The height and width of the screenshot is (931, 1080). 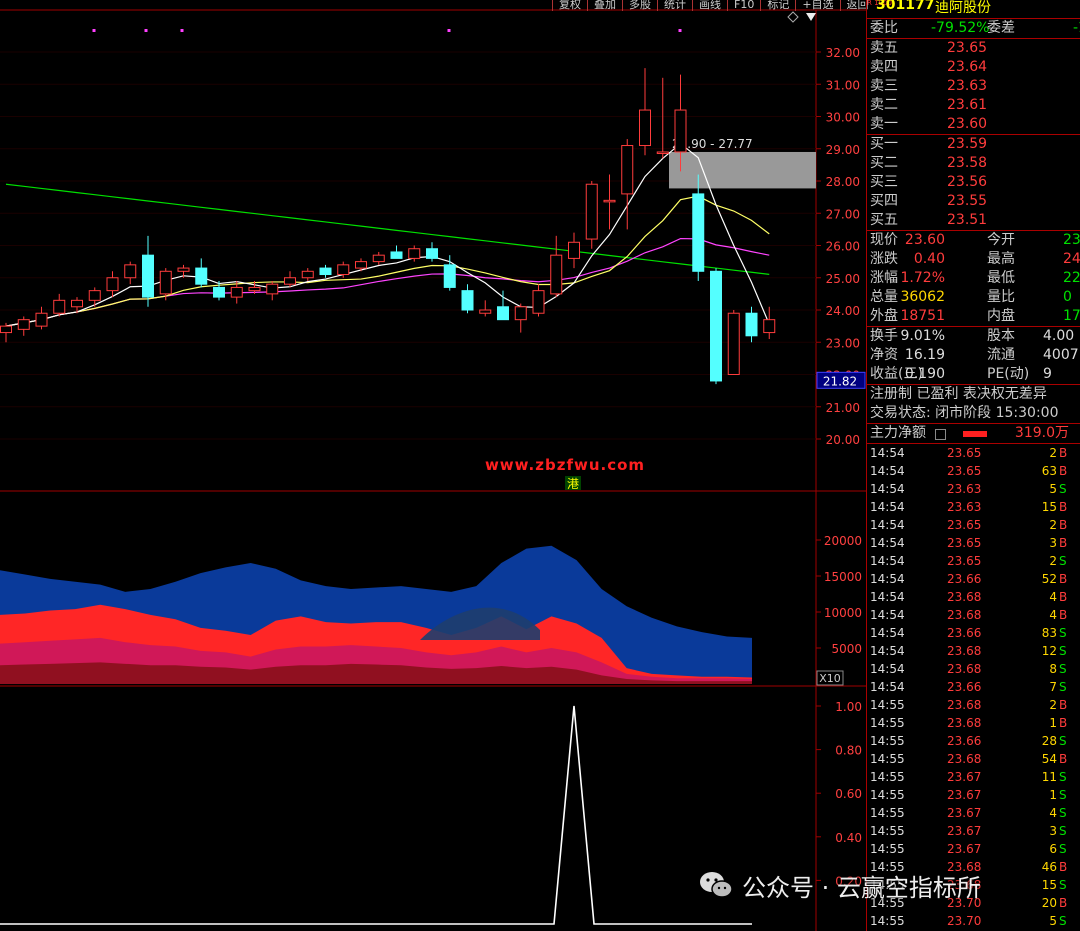 I want to click on ask-row: 卖二 23.61, so click(x=973, y=105).